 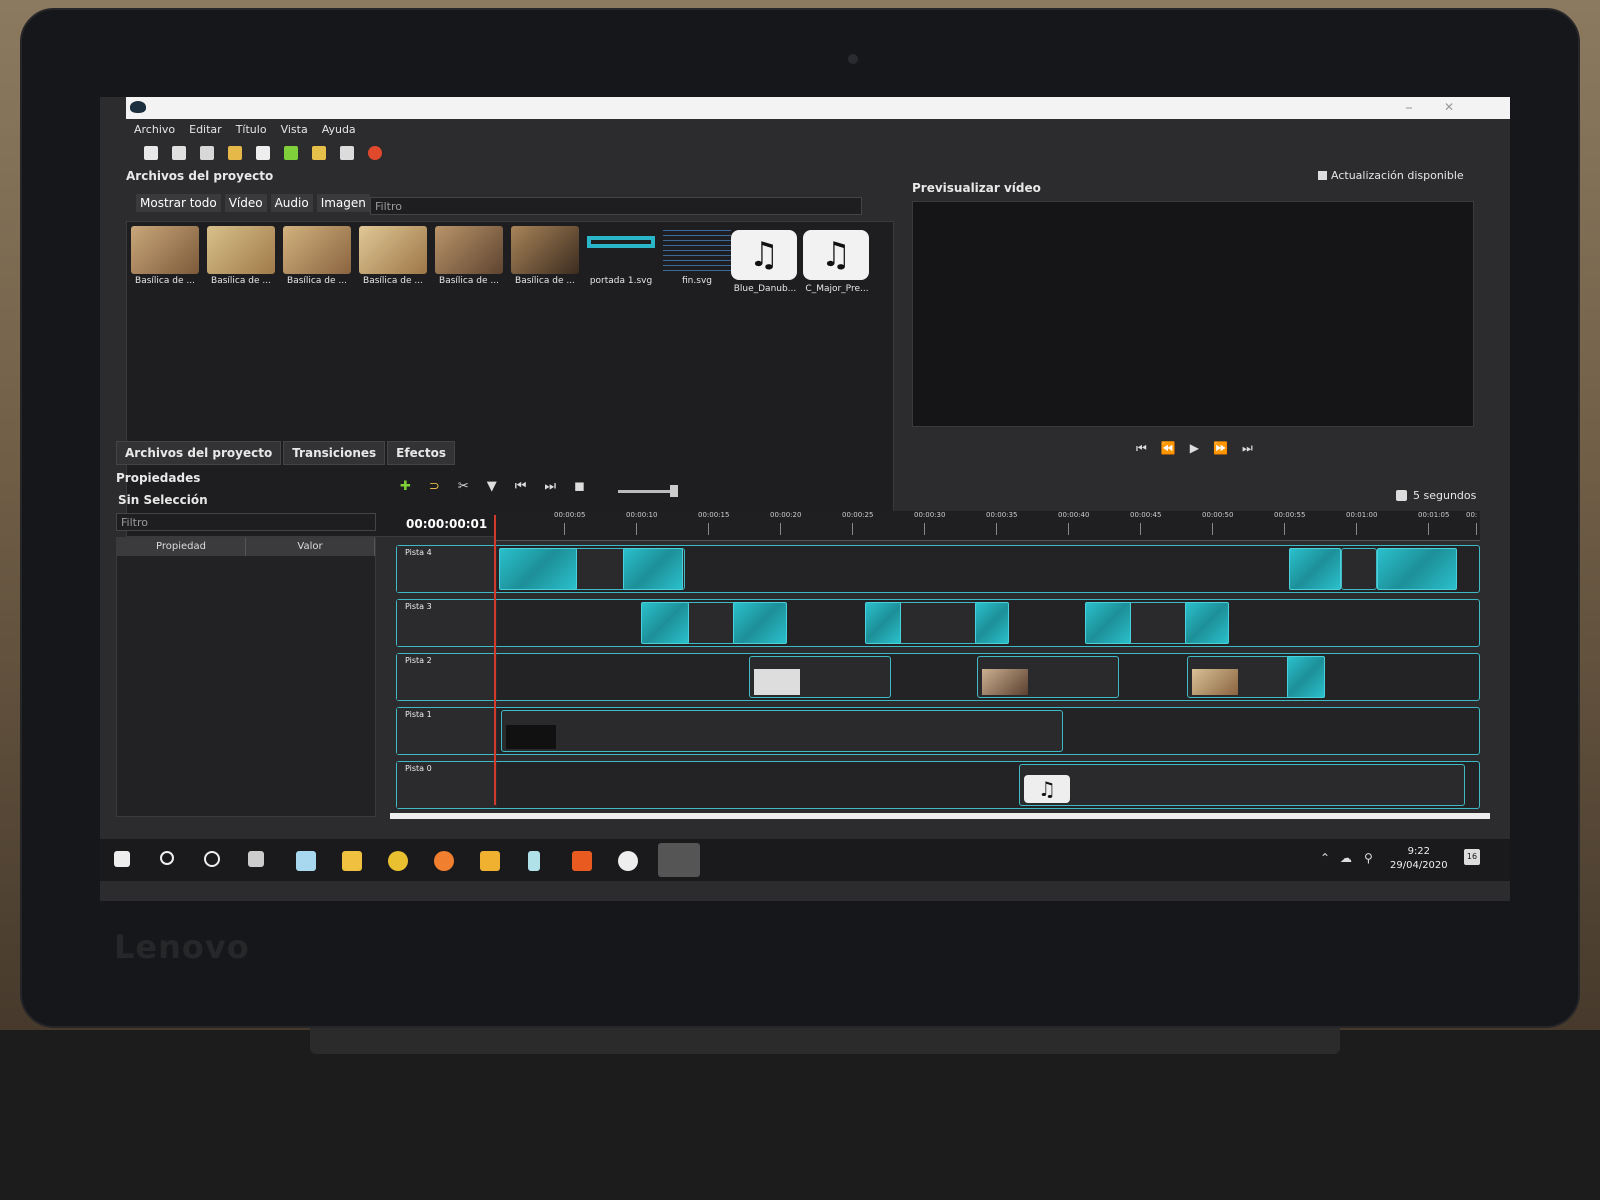 I want to click on network-icon: ⚲, so click(x=1368, y=858).